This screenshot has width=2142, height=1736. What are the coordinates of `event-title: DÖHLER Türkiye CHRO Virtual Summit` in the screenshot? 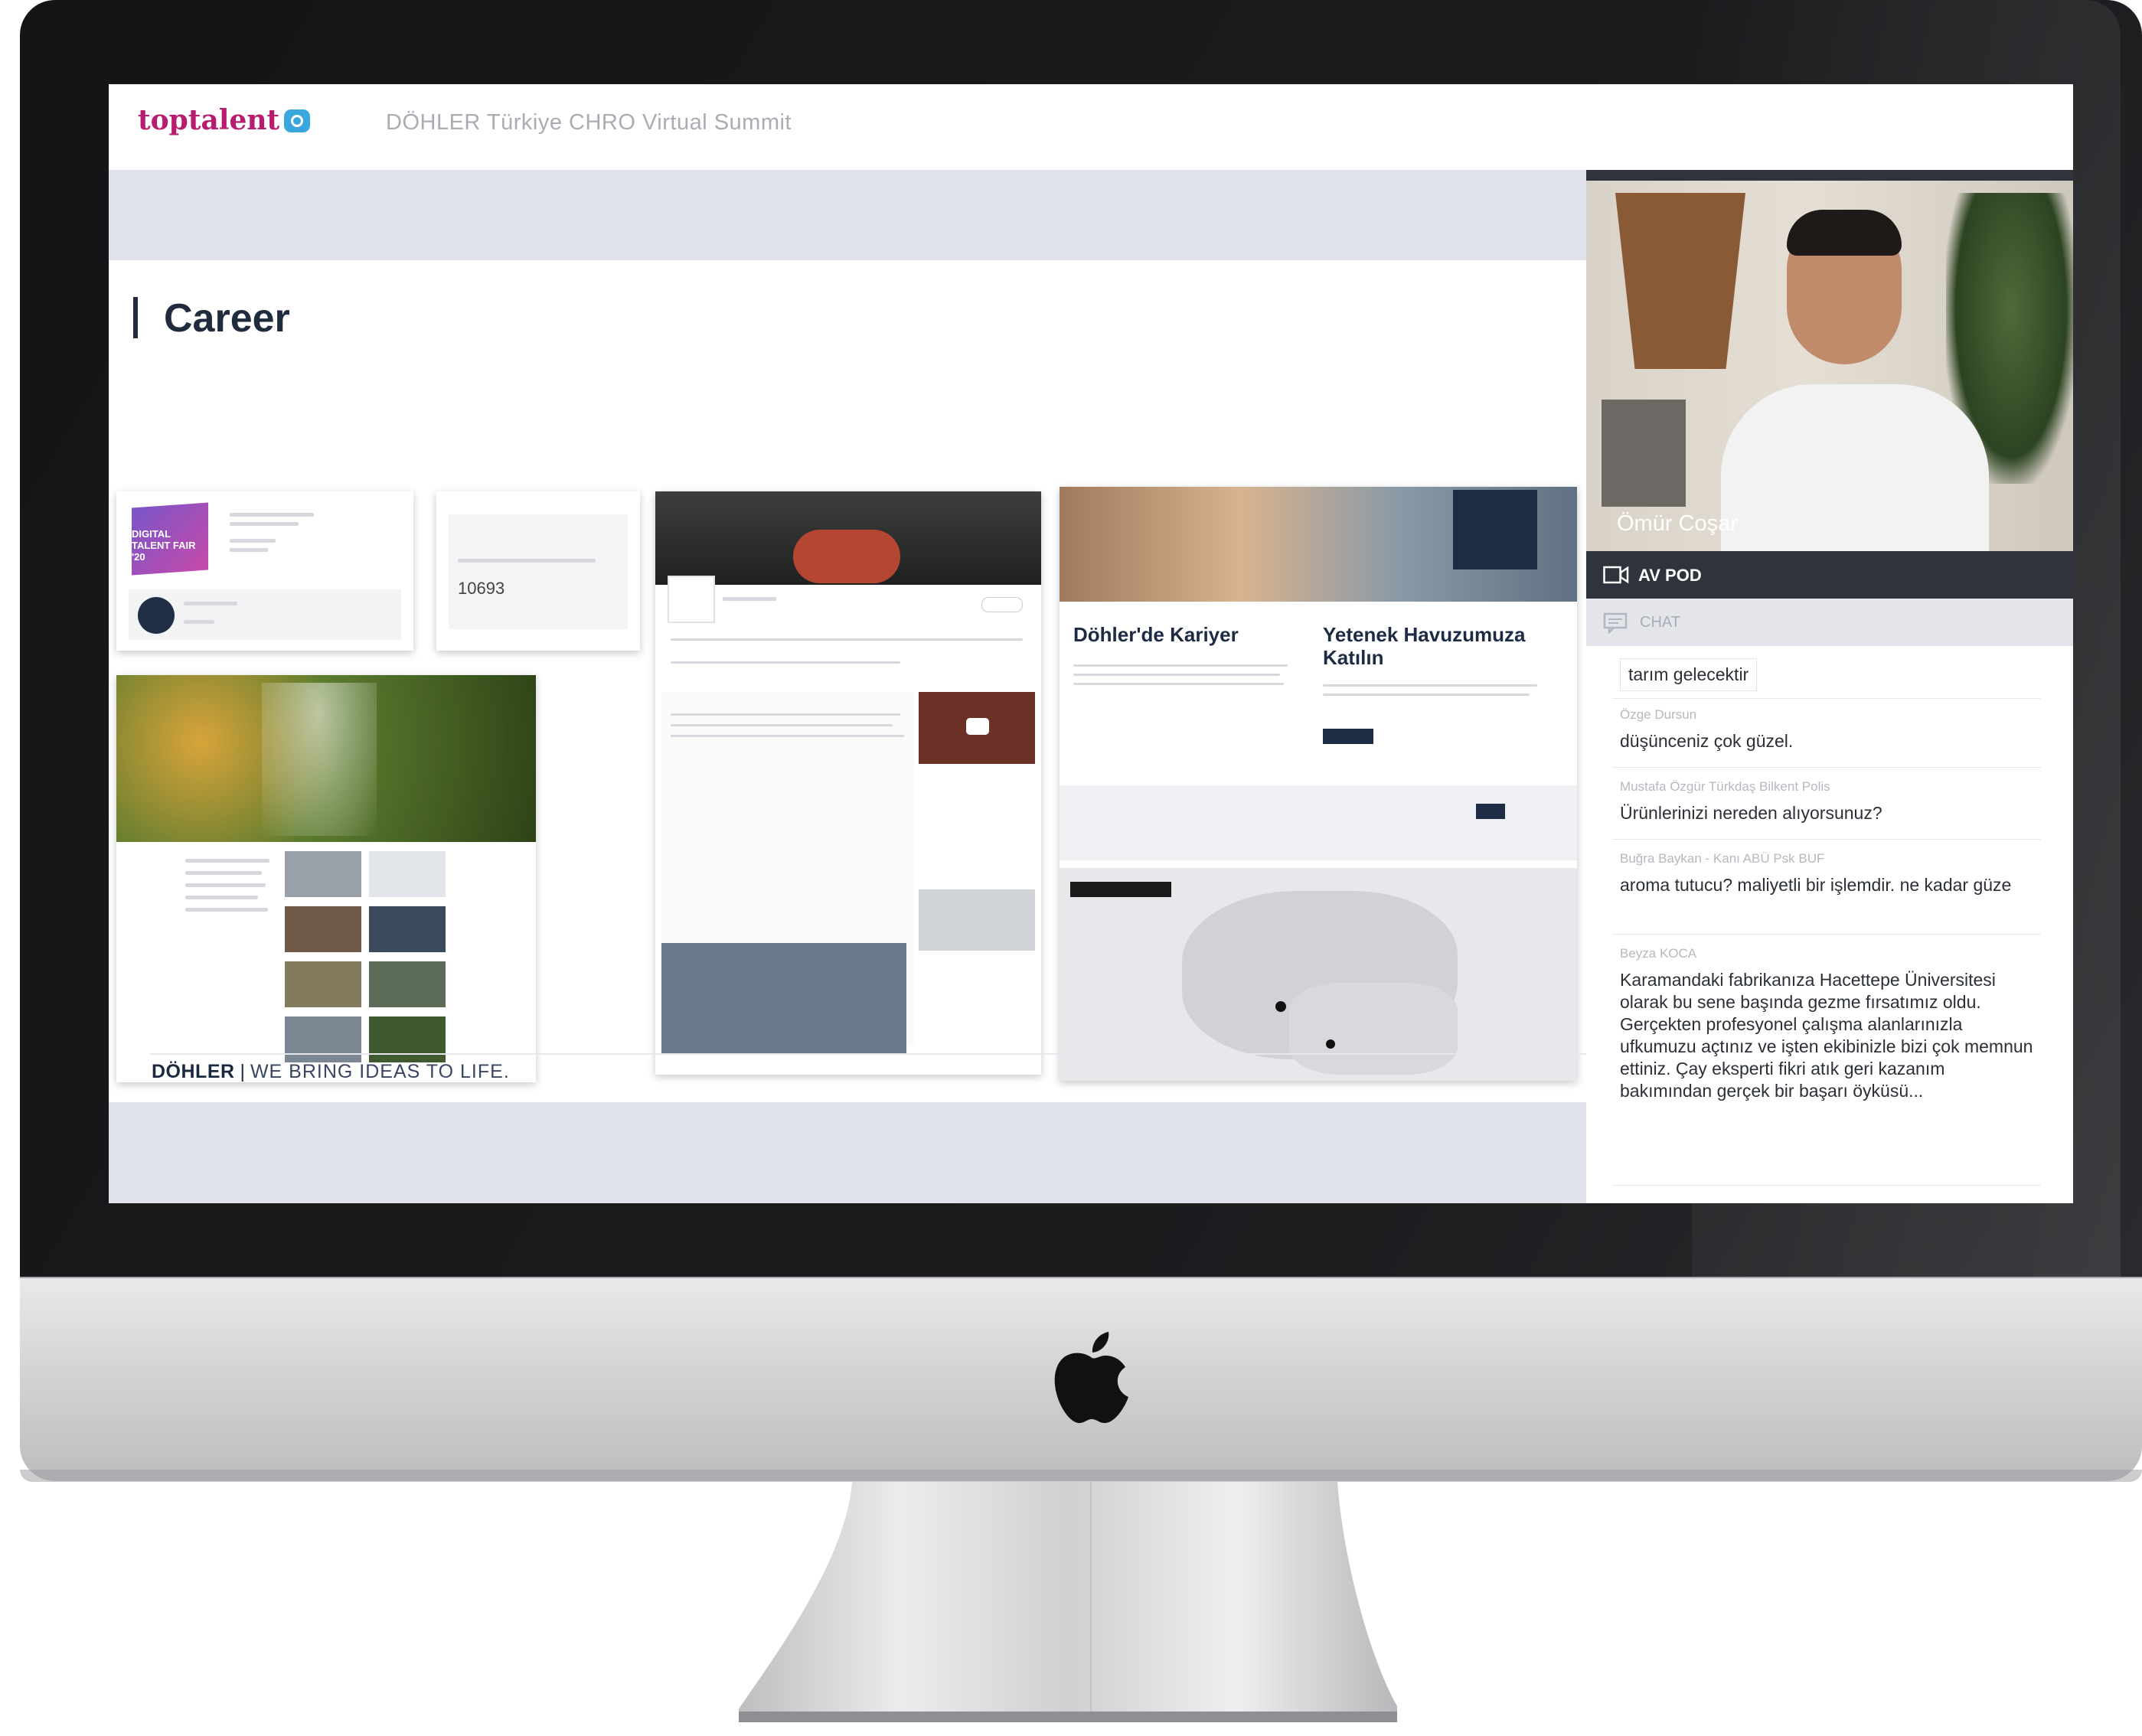 It's located at (589, 122).